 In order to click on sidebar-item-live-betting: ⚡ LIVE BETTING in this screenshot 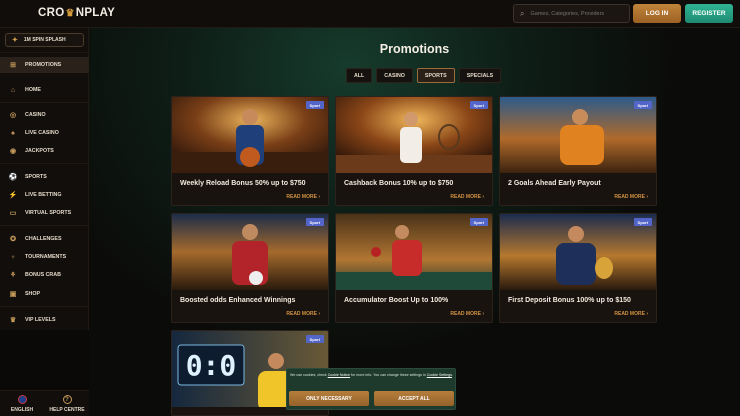, I will do `click(44, 195)`.